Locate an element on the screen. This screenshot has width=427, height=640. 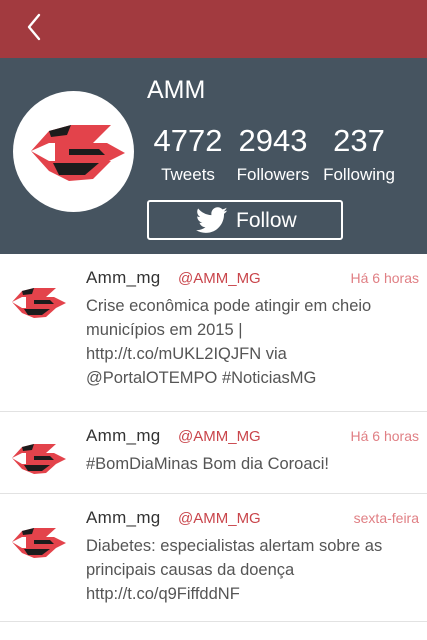
tweet-timestamp: sexta-feira is located at coordinates (386, 518).